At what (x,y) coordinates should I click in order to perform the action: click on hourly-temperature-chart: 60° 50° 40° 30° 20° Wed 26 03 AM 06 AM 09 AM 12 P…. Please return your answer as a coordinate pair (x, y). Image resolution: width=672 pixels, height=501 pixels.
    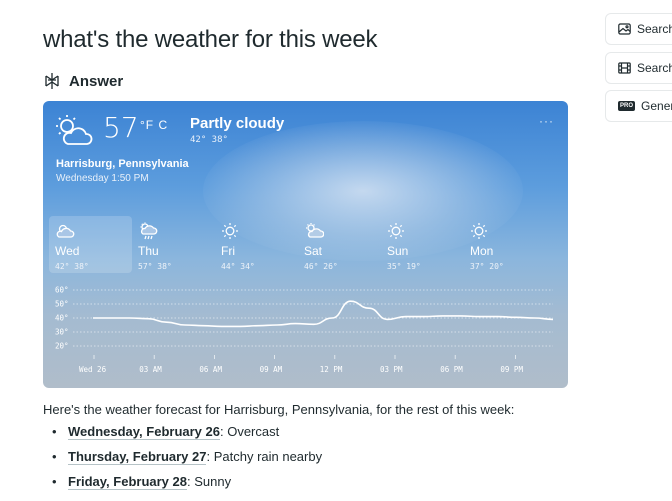
    Looking at the image, I should click on (304, 330).